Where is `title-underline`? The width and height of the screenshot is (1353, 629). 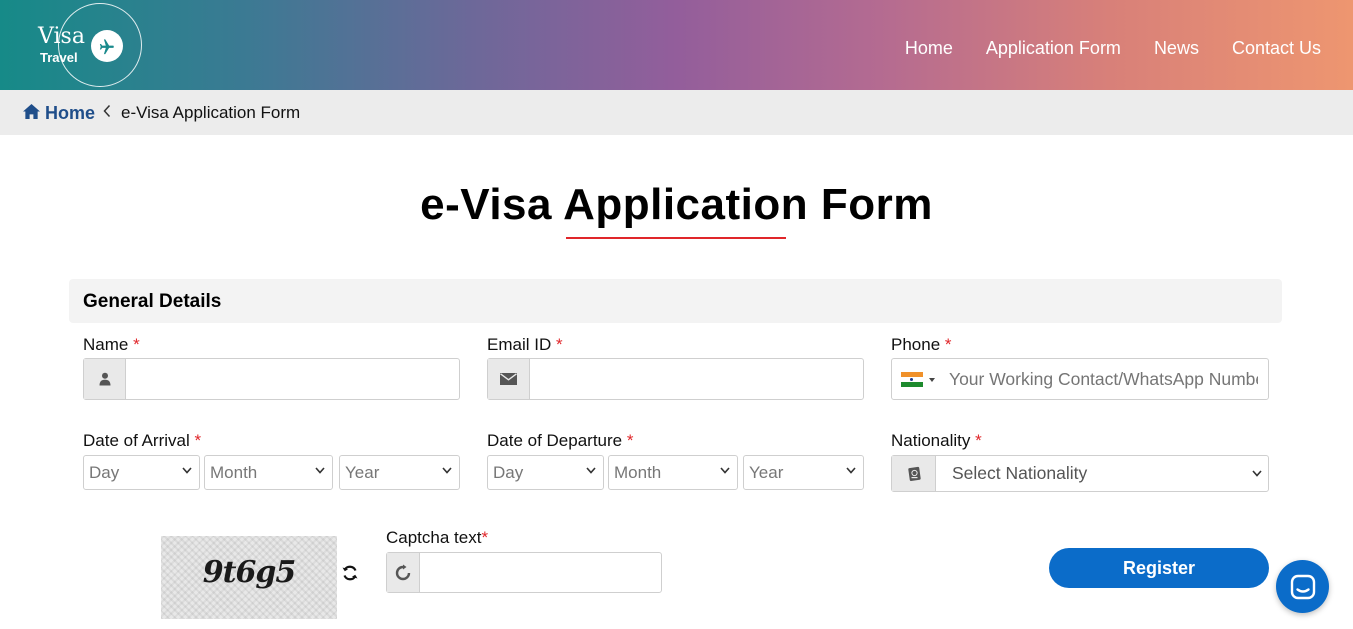
title-underline is located at coordinates (676, 238).